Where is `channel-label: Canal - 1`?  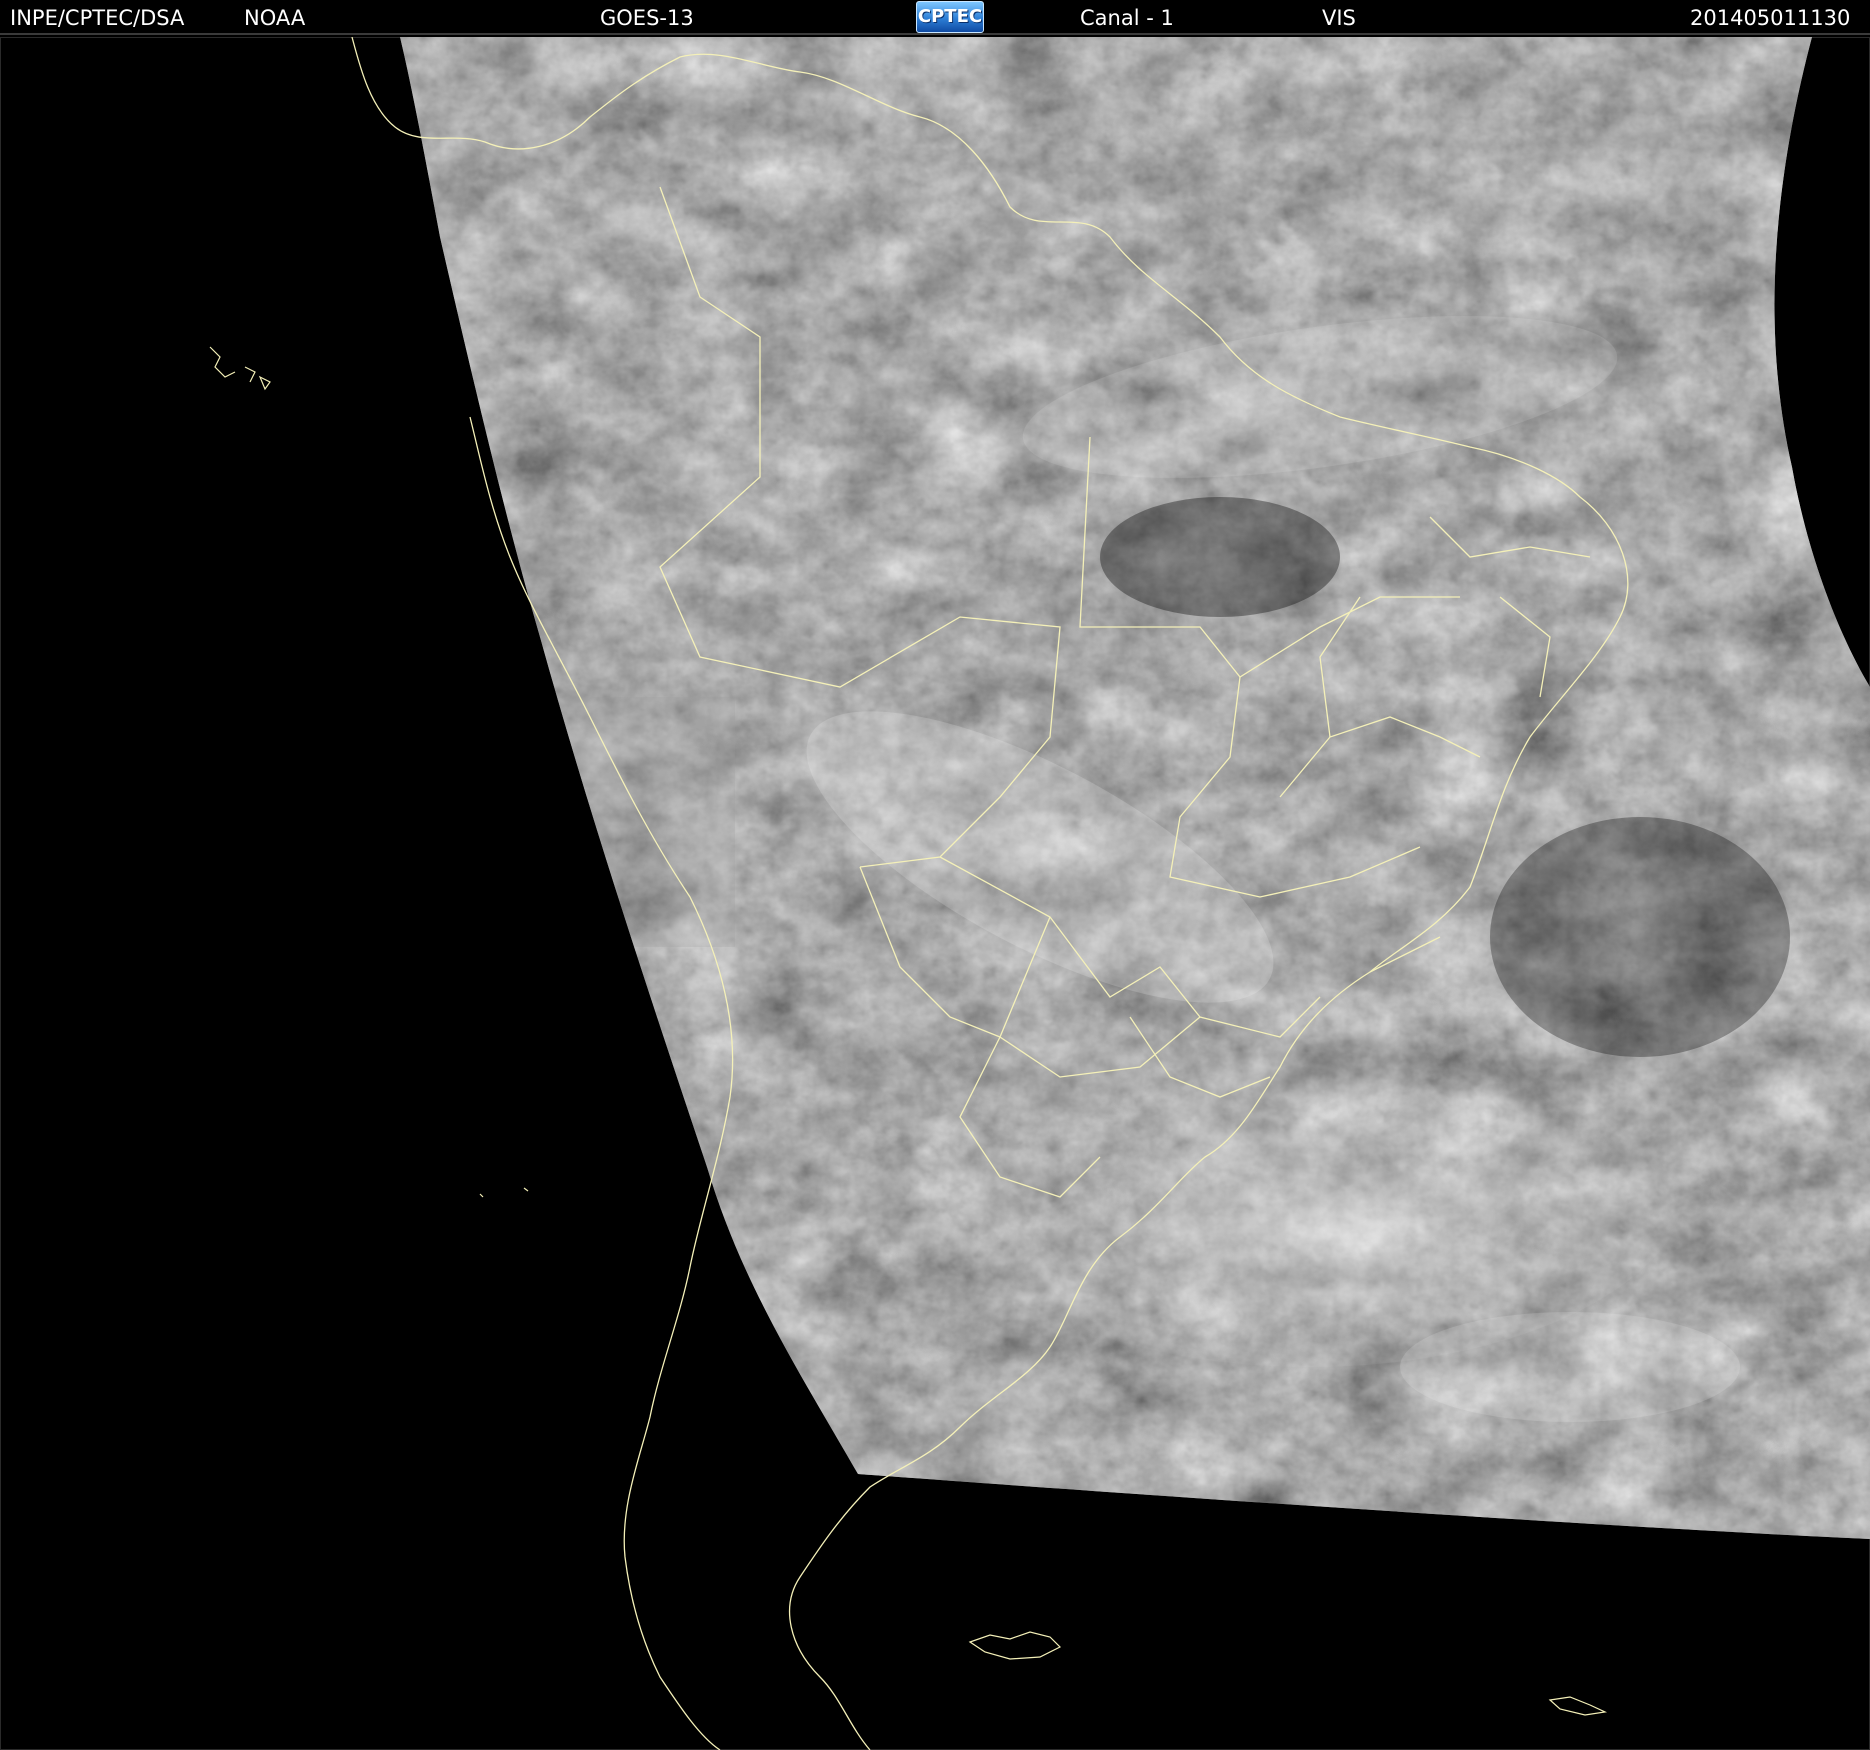 channel-label: Canal - 1 is located at coordinates (1127, 18).